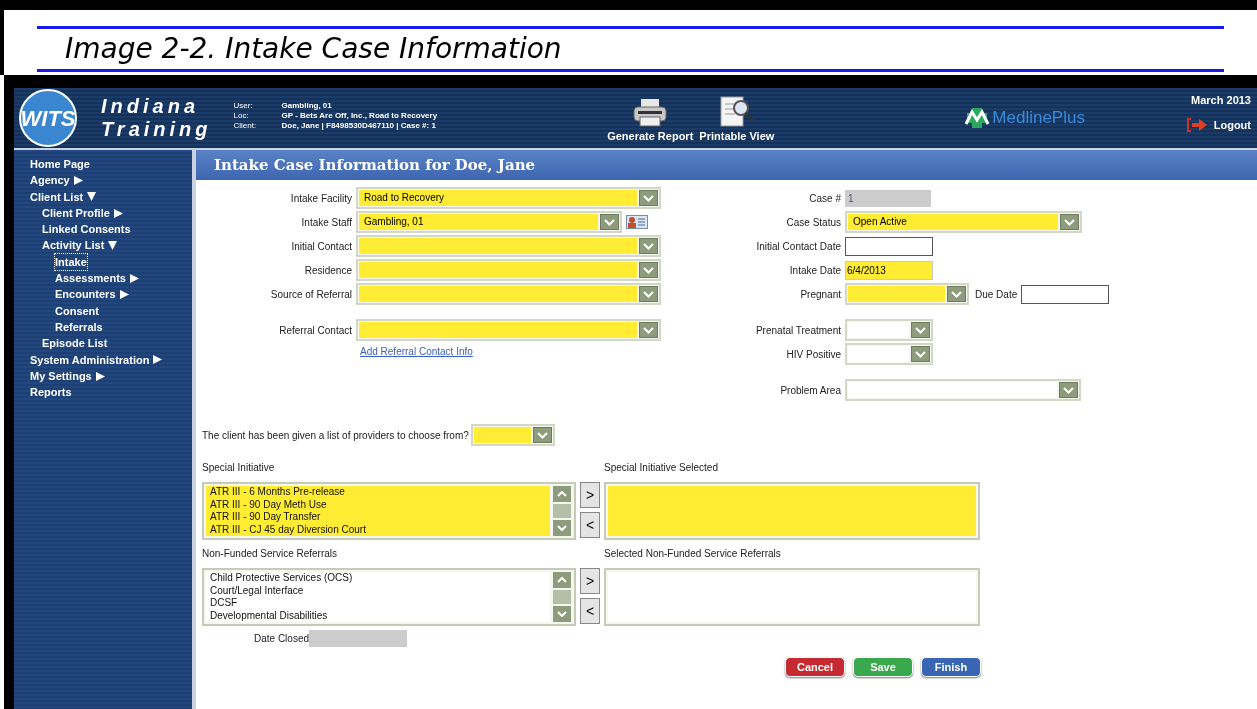 This screenshot has height=709, width=1257. Describe the element at coordinates (416, 351) in the screenshot. I see `add-contact-link: Add Referral Contact Info` at that location.